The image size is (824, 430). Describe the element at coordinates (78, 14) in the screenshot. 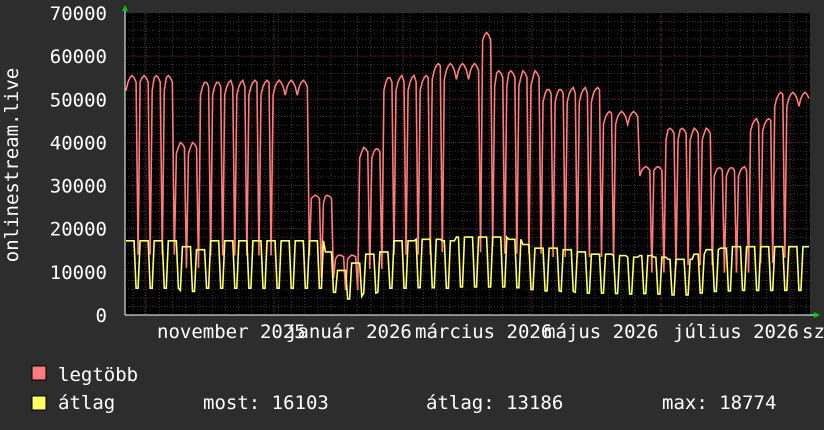

I see `y-tick-label: 70000` at that location.